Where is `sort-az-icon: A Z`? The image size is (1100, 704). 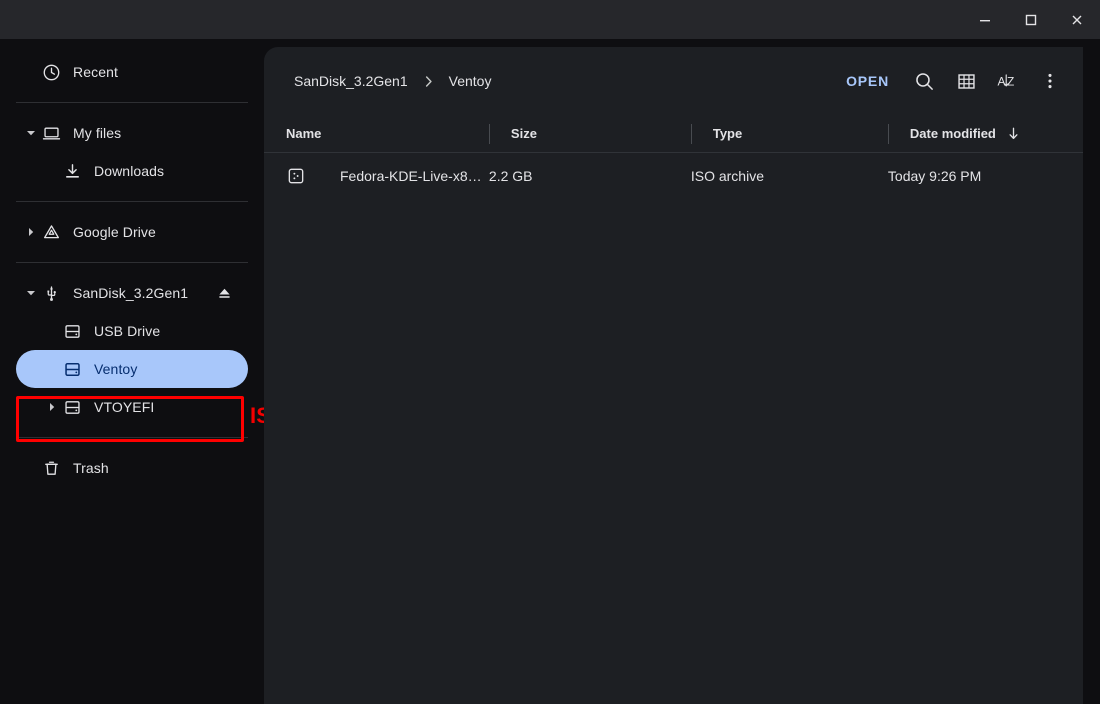 sort-az-icon: A Z is located at coordinates (1008, 81).